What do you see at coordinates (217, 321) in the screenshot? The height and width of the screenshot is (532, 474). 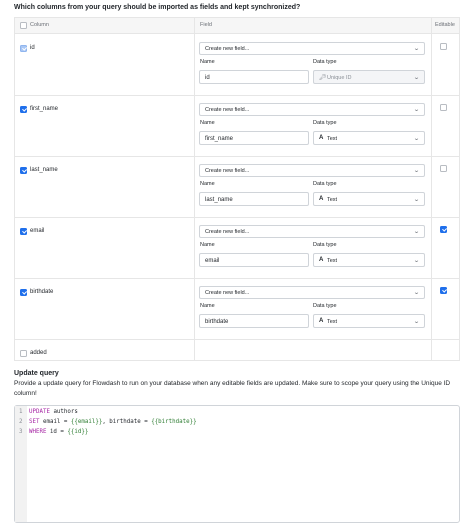 I see `field-name-value: birthdate` at bounding box center [217, 321].